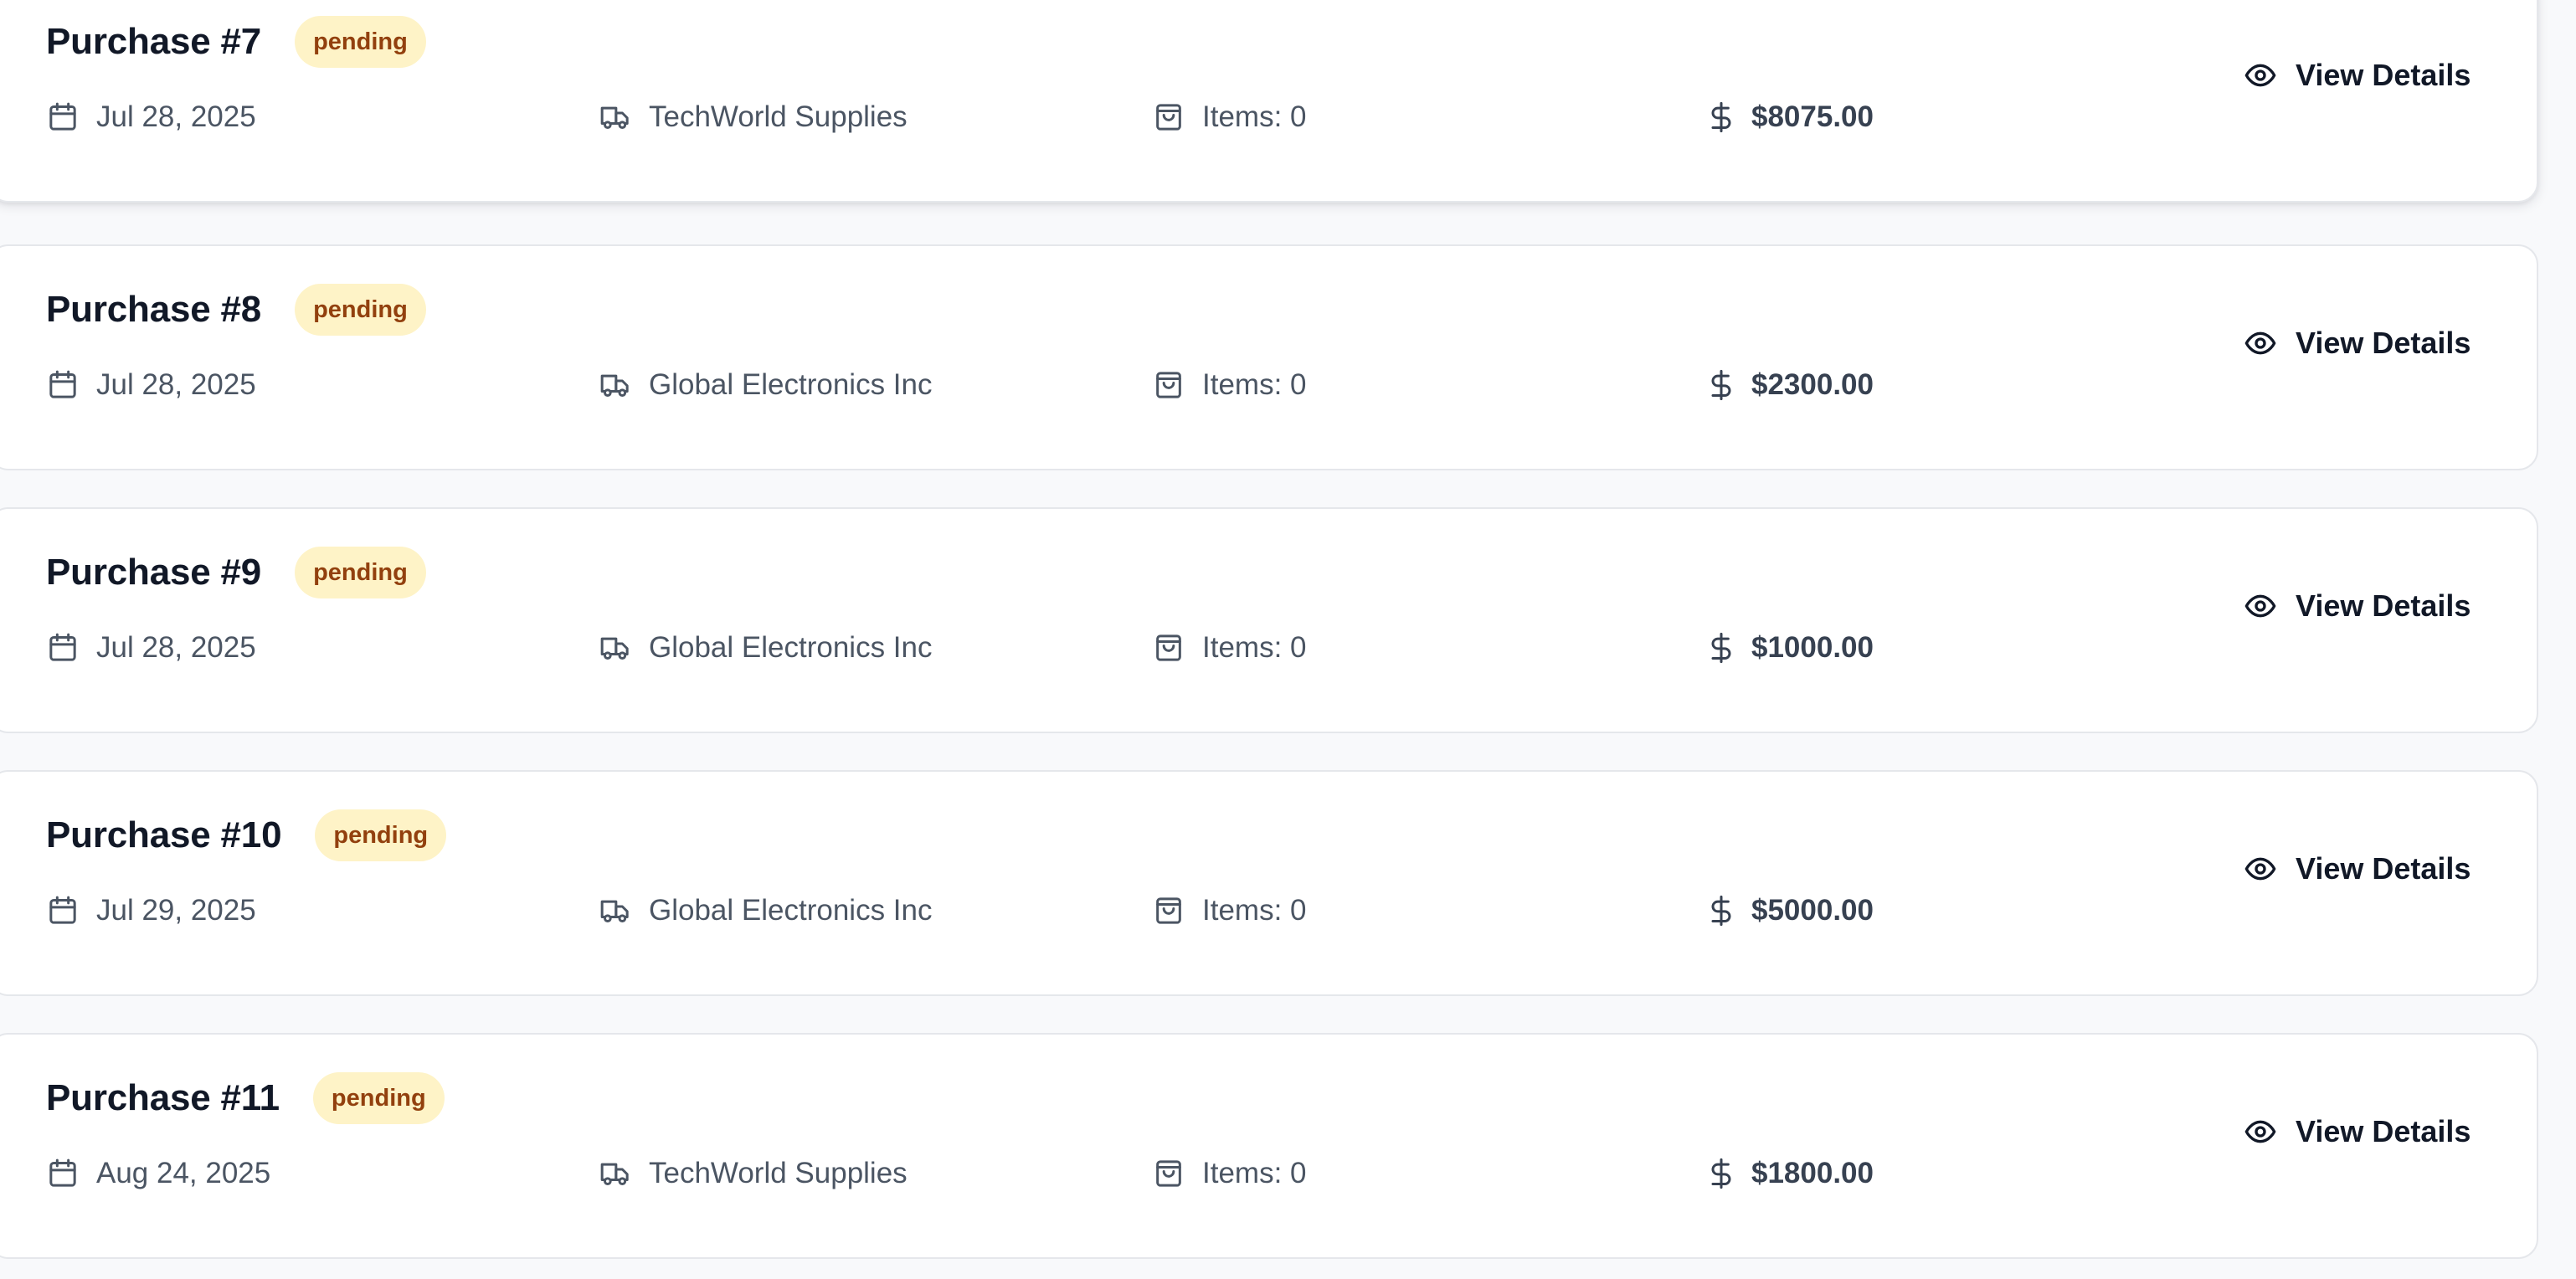  What do you see at coordinates (1813, 1173) in the screenshot?
I see `total-amount: $1800.00` at bounding box center [1813, 1173].